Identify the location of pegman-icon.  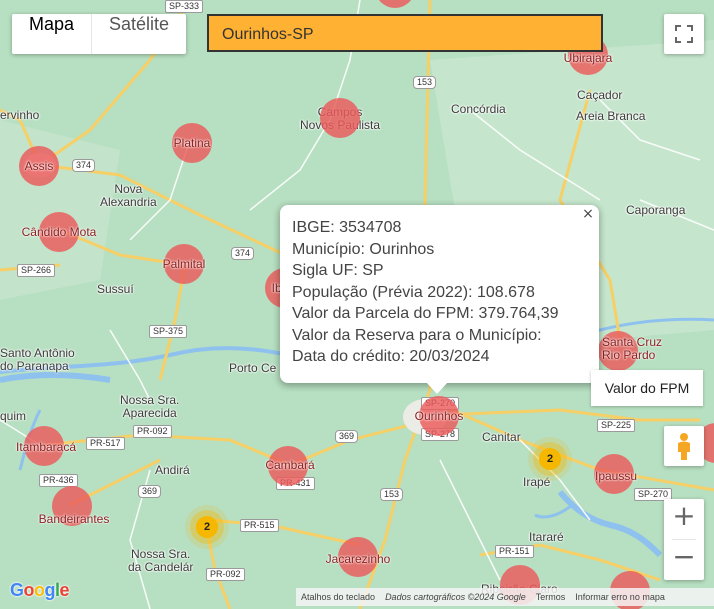
(684, 446).